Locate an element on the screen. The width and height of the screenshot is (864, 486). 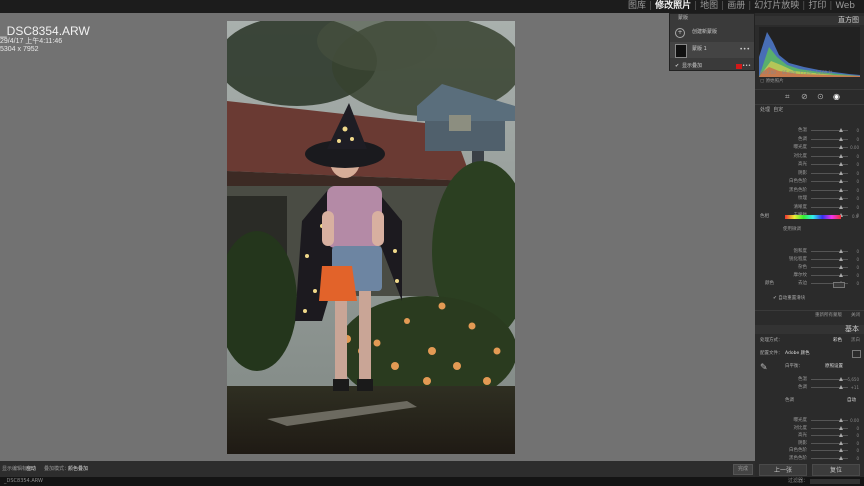
done-button: 完成 is located at coordinates (743, 469).